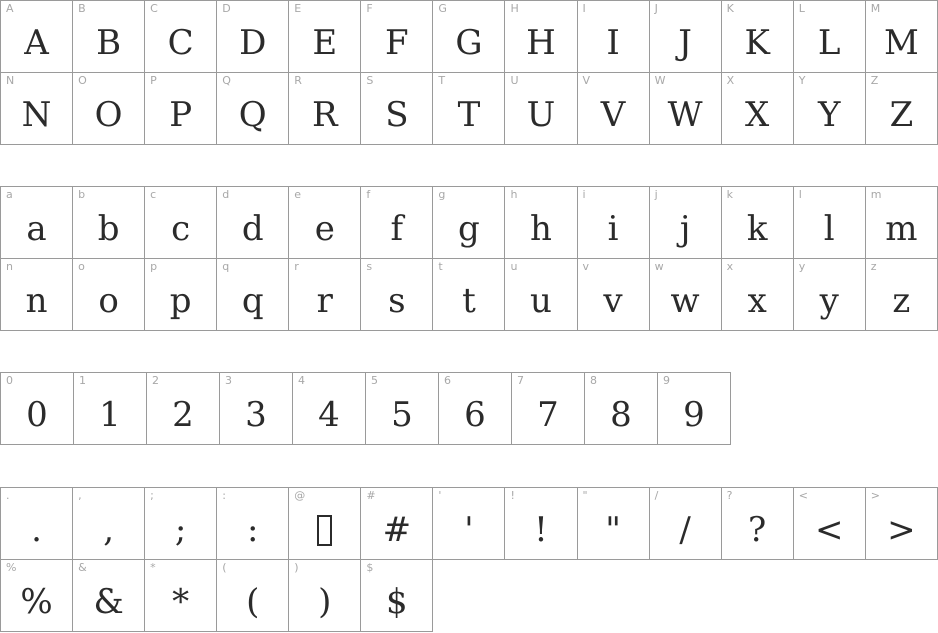  I want to click on char-cell: 22, so click(183, 408).